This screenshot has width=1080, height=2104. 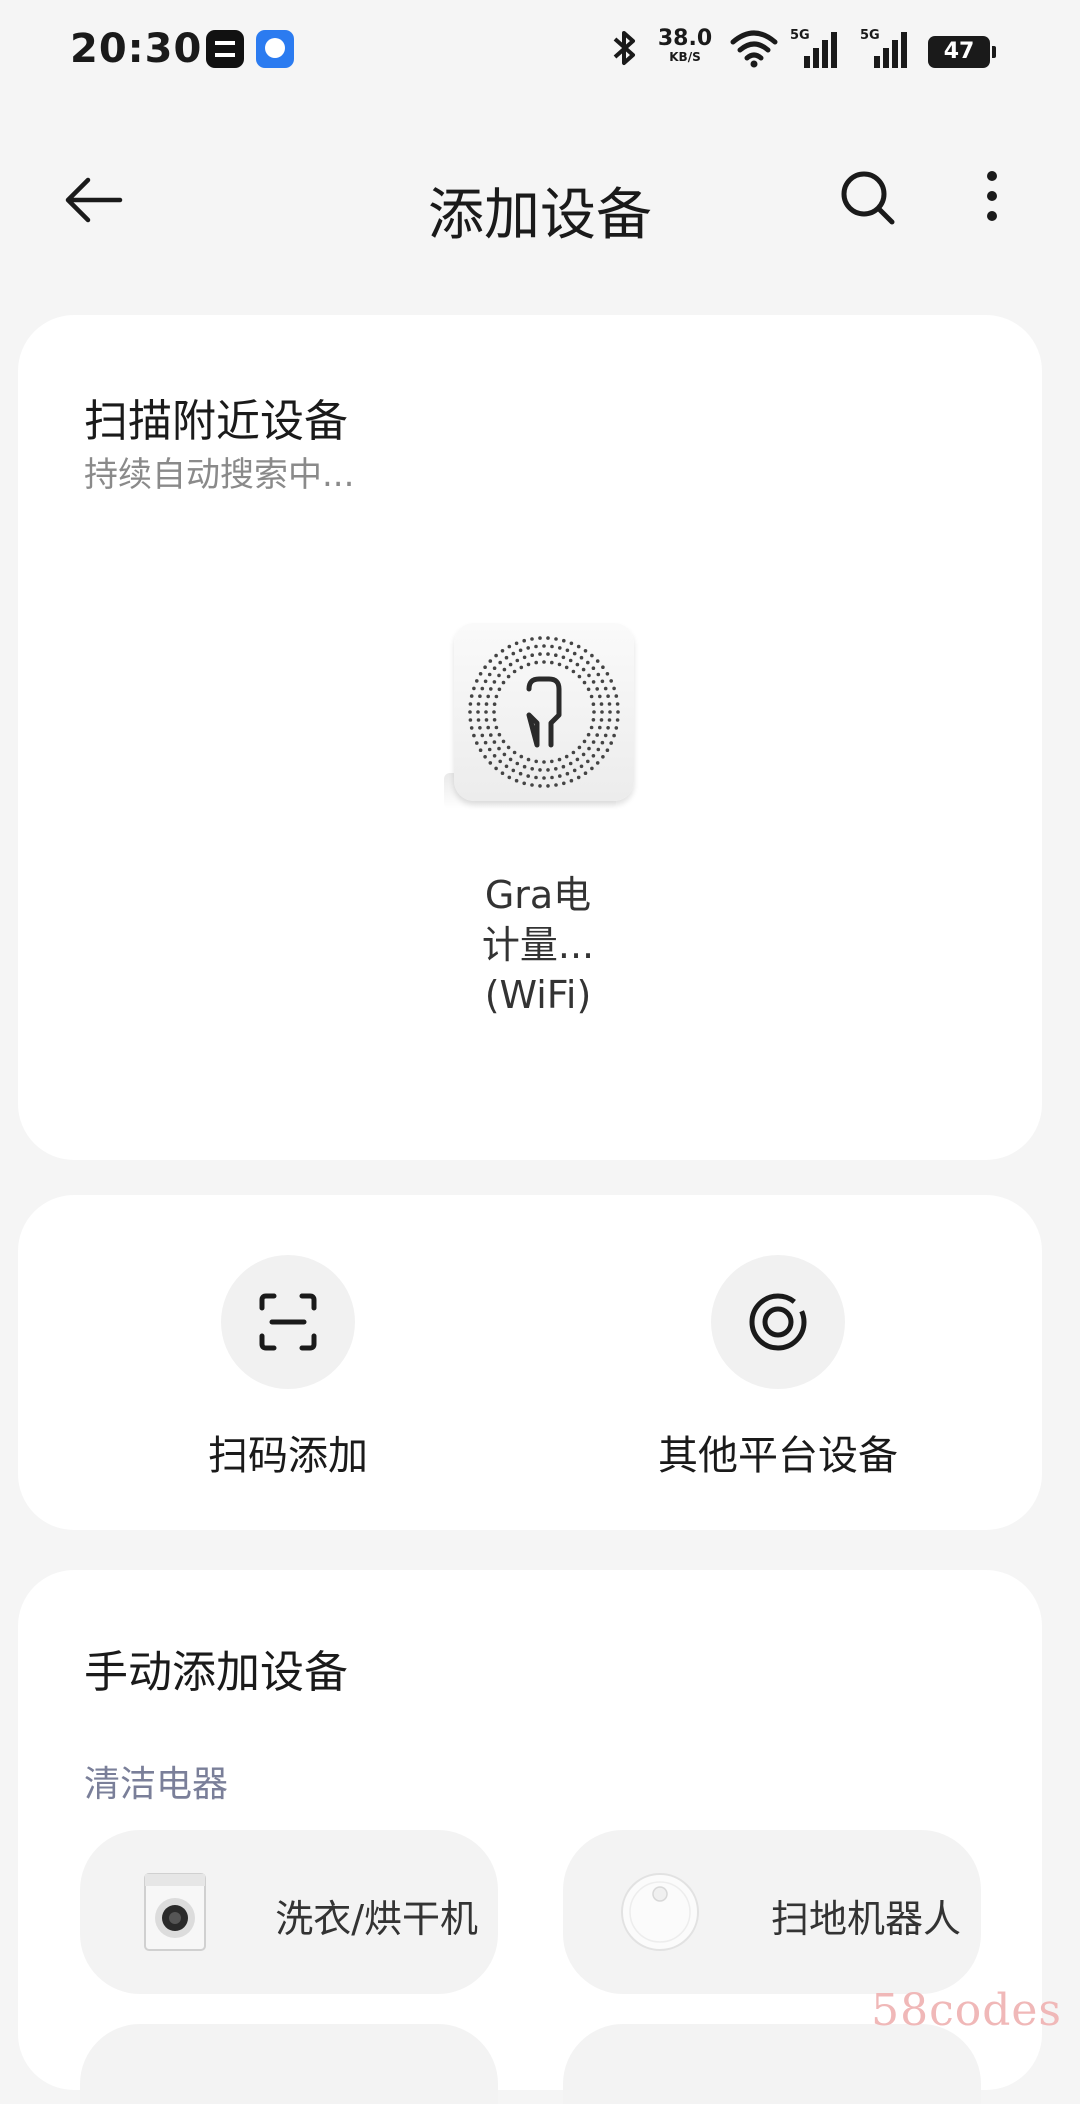 I want to click on device-name-line-1: Gra电, so click(x=538, y=895).